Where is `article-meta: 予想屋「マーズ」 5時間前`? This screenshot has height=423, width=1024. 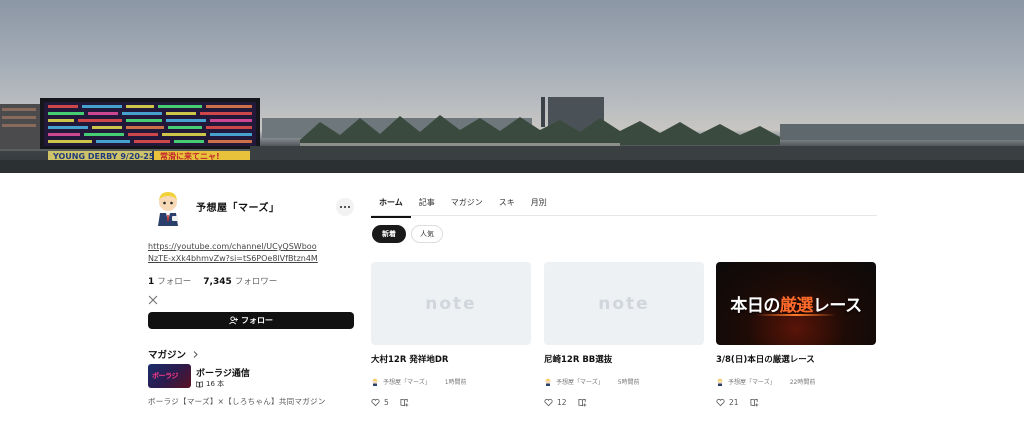
article-meta: 予想屋「マーズ」 5時間前 is located at coordinates (624, 381).